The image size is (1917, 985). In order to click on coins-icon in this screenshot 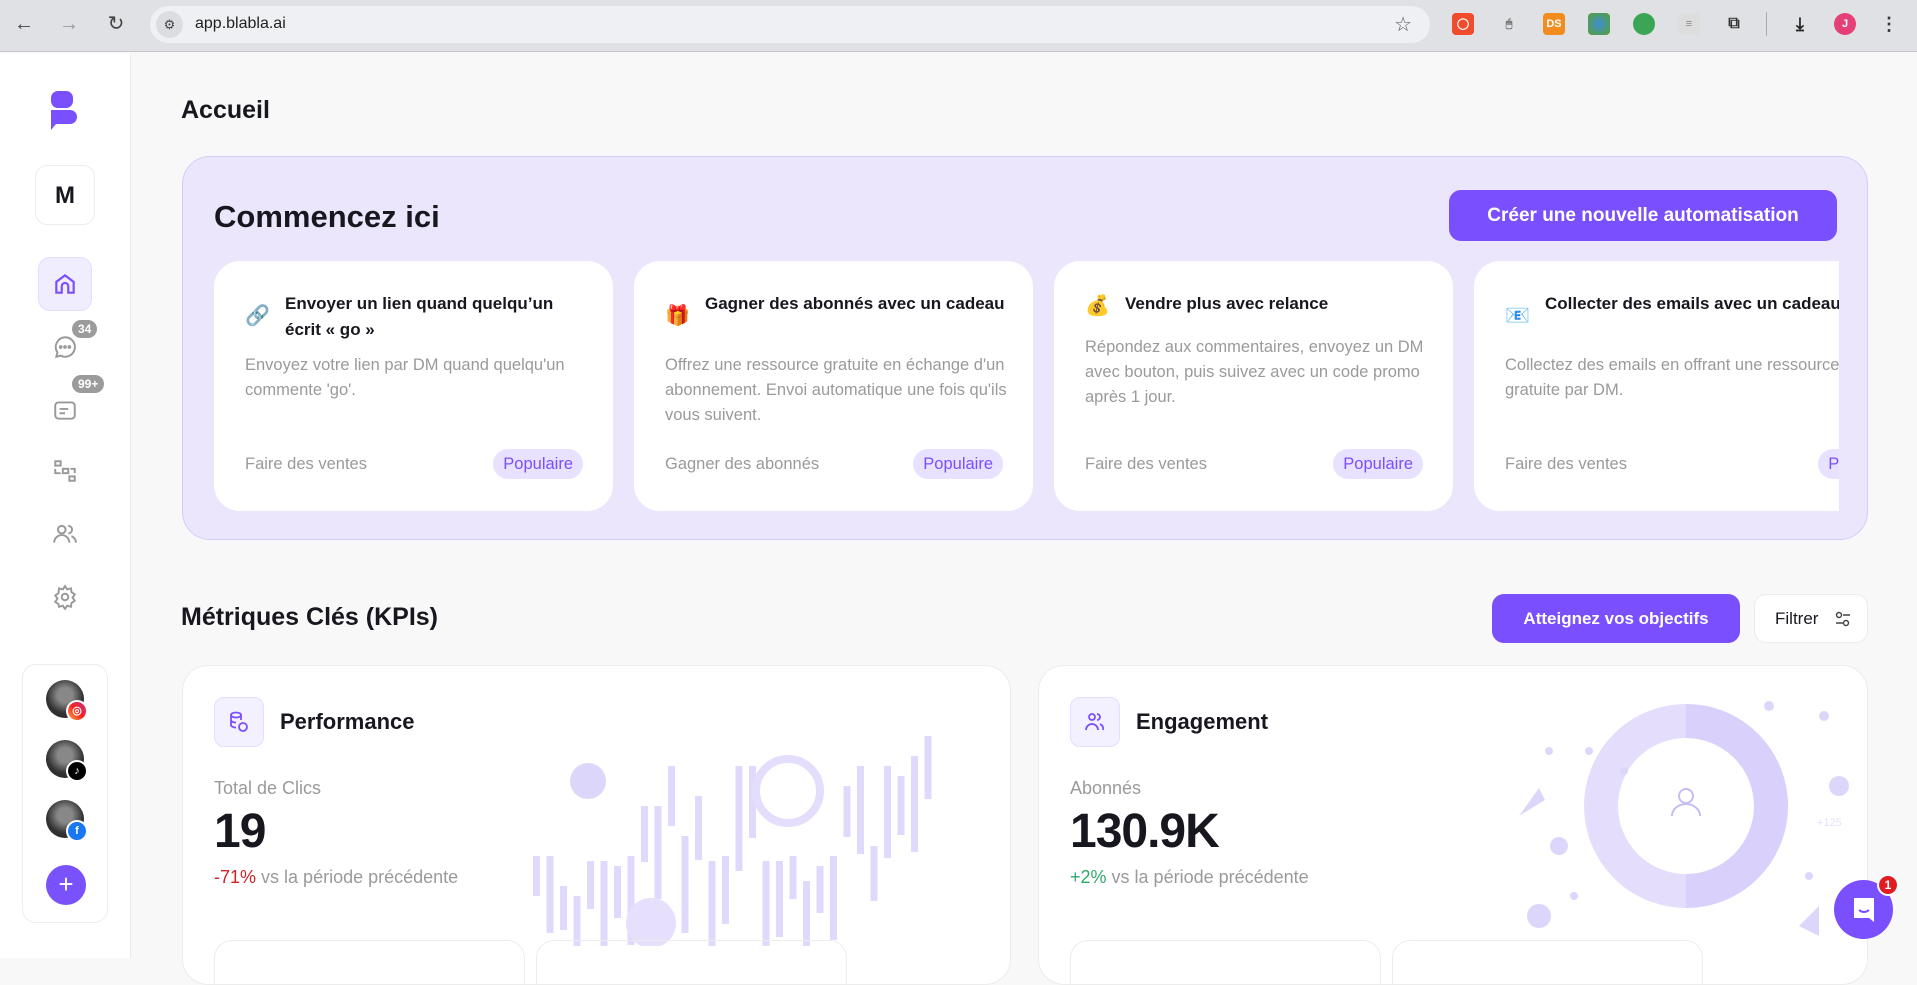, I will do `click(239, 722)`.